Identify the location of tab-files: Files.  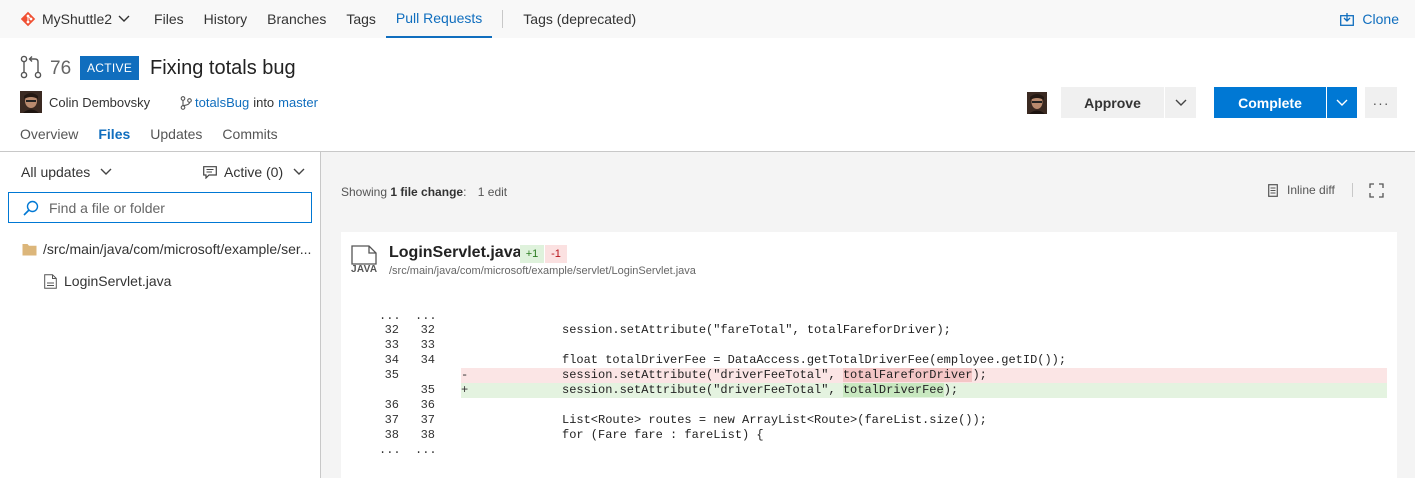
(114, 134).